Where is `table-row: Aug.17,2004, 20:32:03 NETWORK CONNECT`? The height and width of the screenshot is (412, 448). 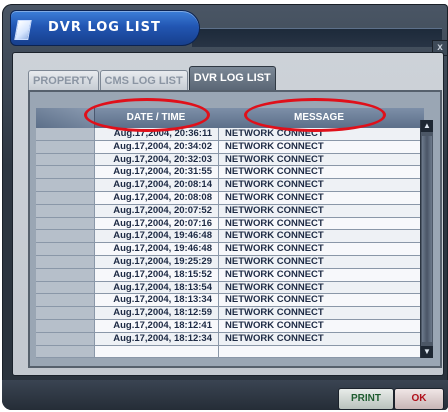 table-row: Aug.17,2004, 20:32:03 NETWORK CONNECT is located at coordinates (228, 160).